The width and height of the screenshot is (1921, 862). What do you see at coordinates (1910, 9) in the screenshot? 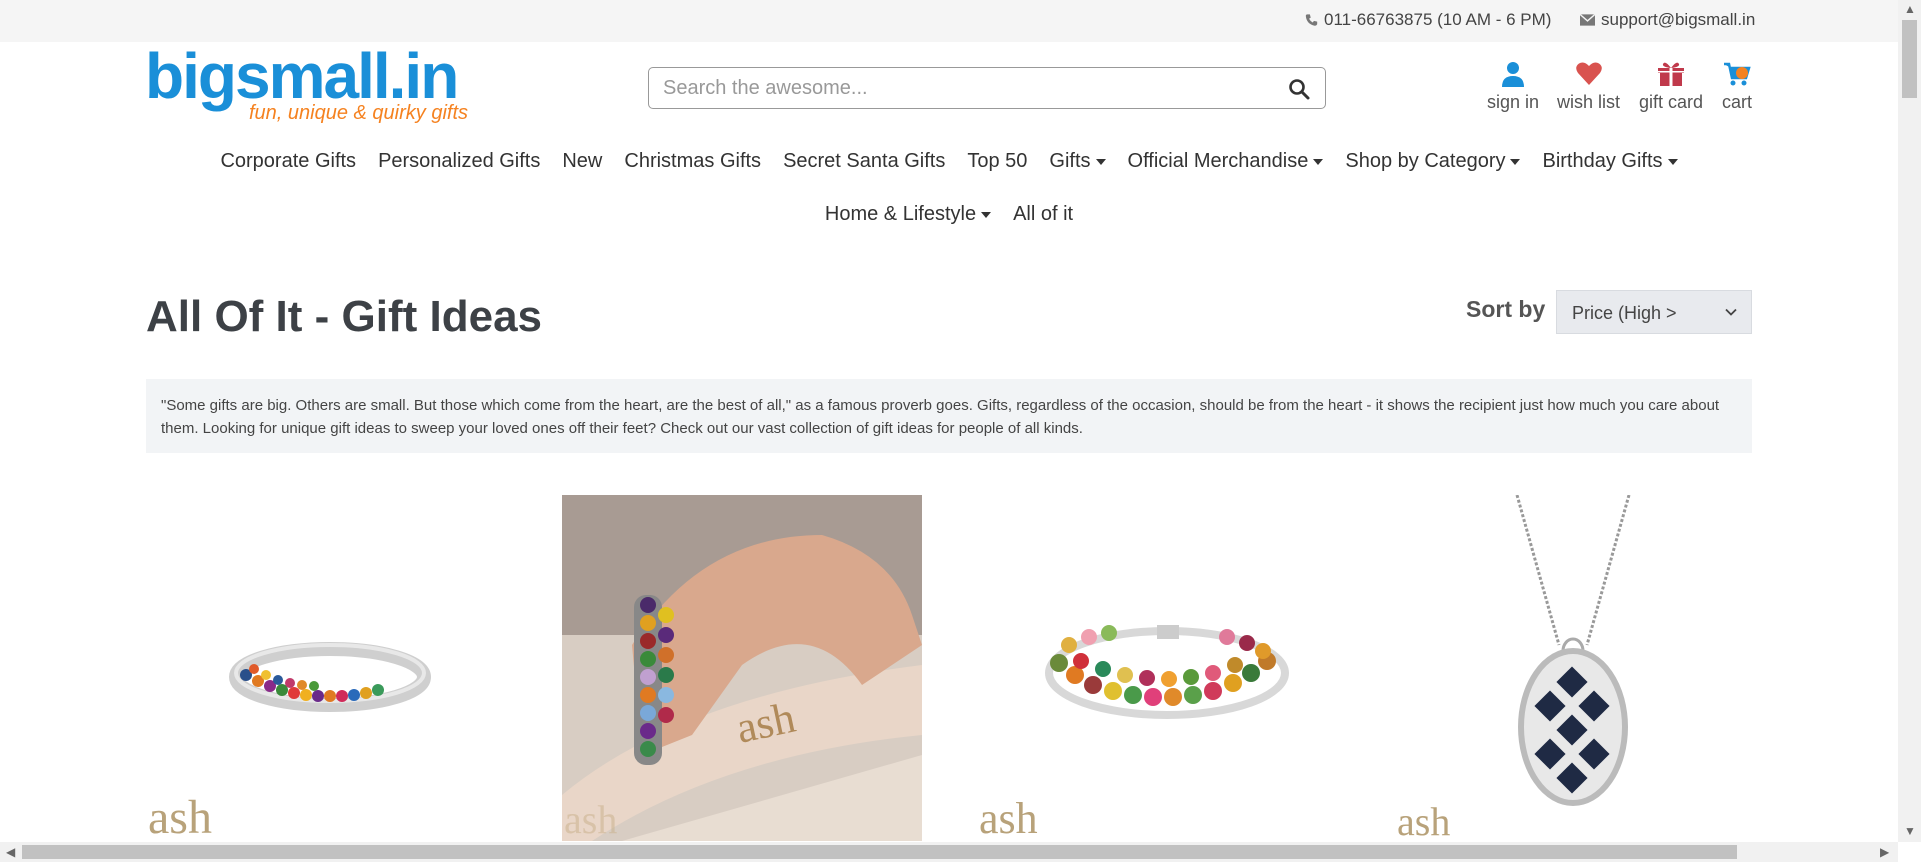
I see `scroll-up-icon: ▲` at bounding box center [1910, 9].